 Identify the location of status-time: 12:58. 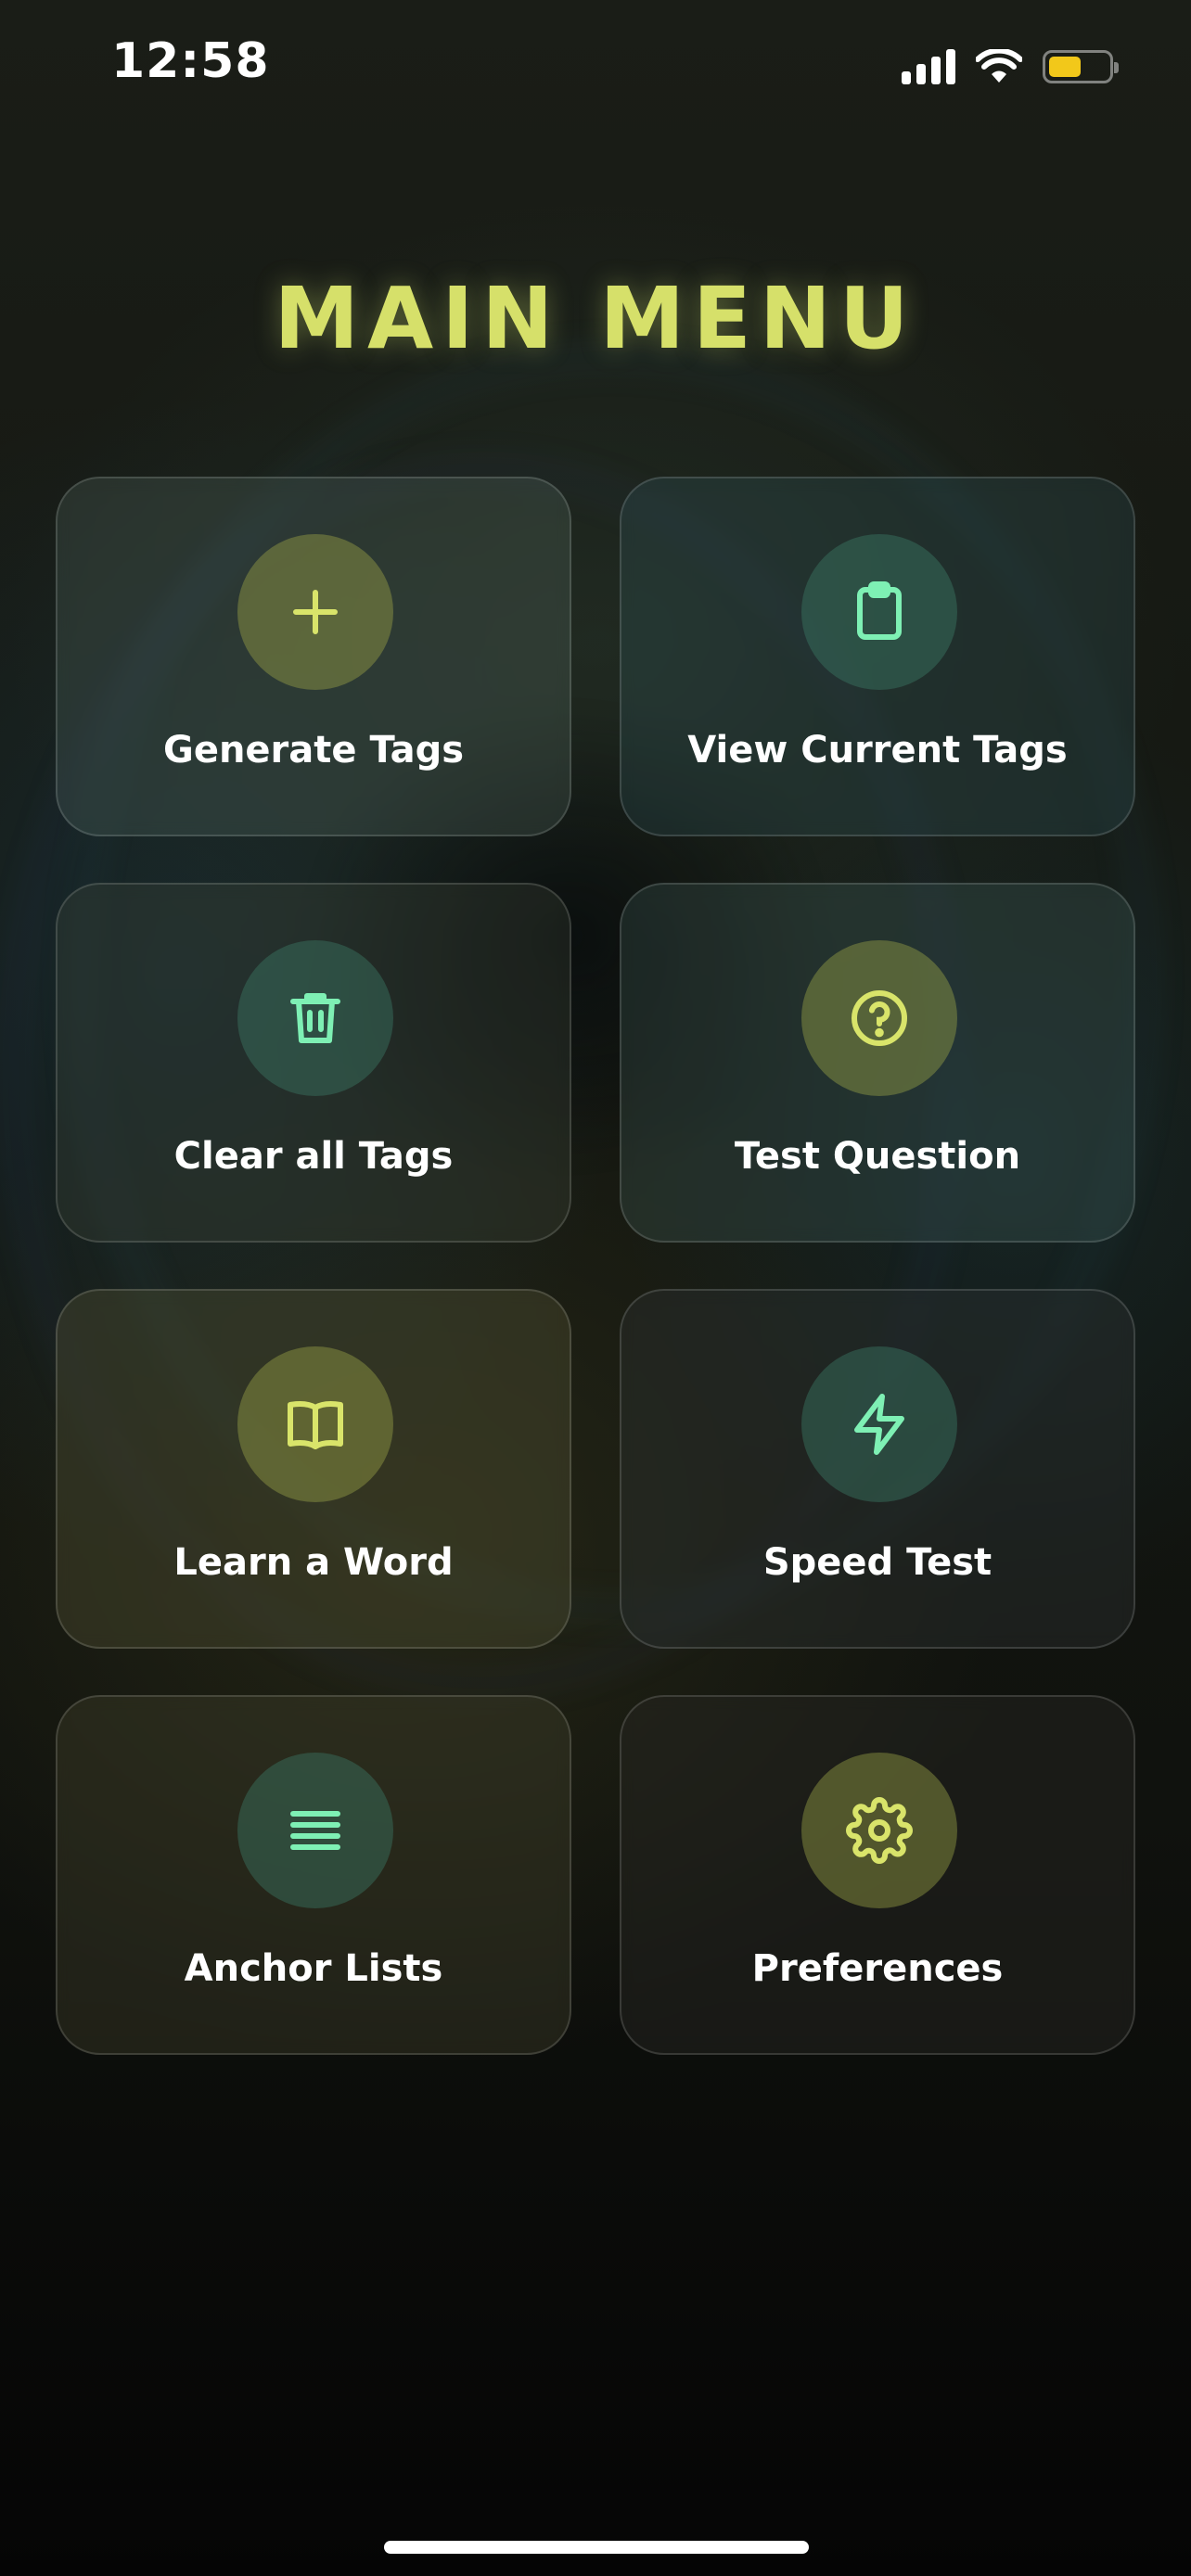
(190, 61).